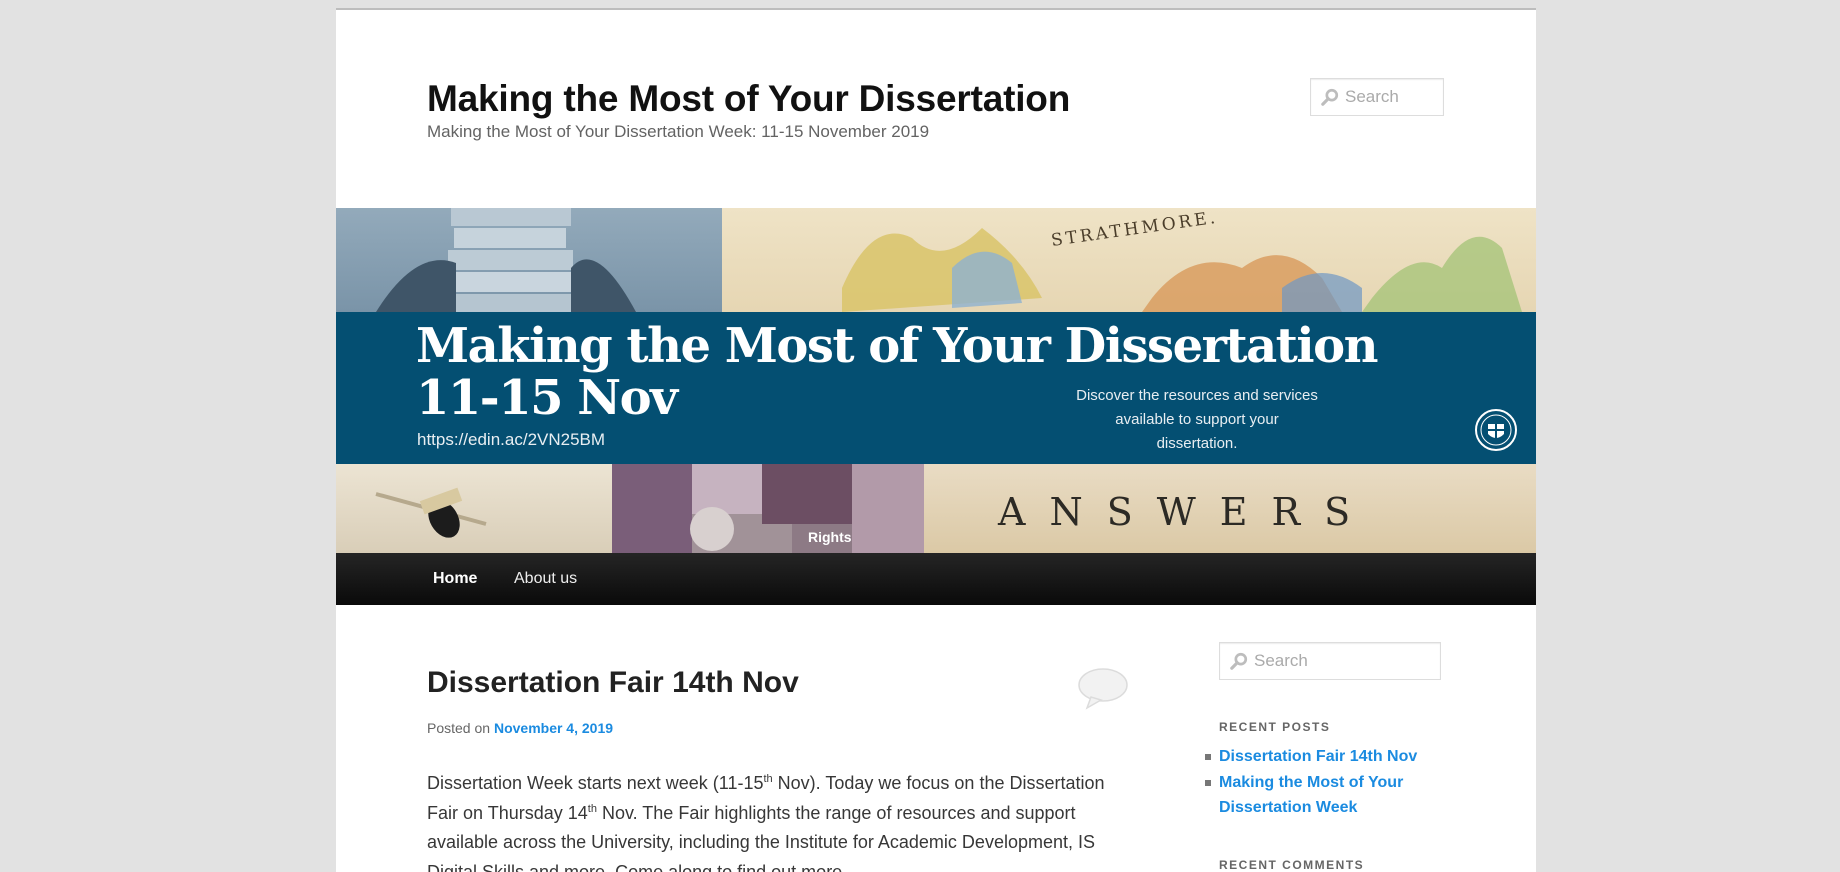 The width and height of the screenshot is (1840, 872). Describe the element at coordinates (1496, 430) in the screenshot. I see `university-crest-icon` at that location.